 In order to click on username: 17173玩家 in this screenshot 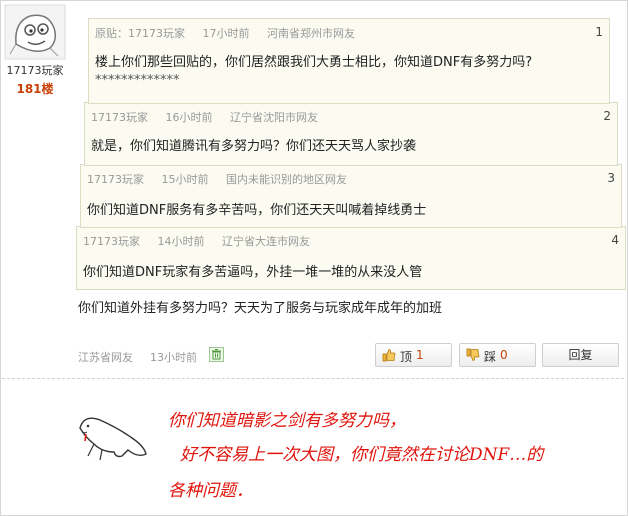, I will do `click(35, 70)`.